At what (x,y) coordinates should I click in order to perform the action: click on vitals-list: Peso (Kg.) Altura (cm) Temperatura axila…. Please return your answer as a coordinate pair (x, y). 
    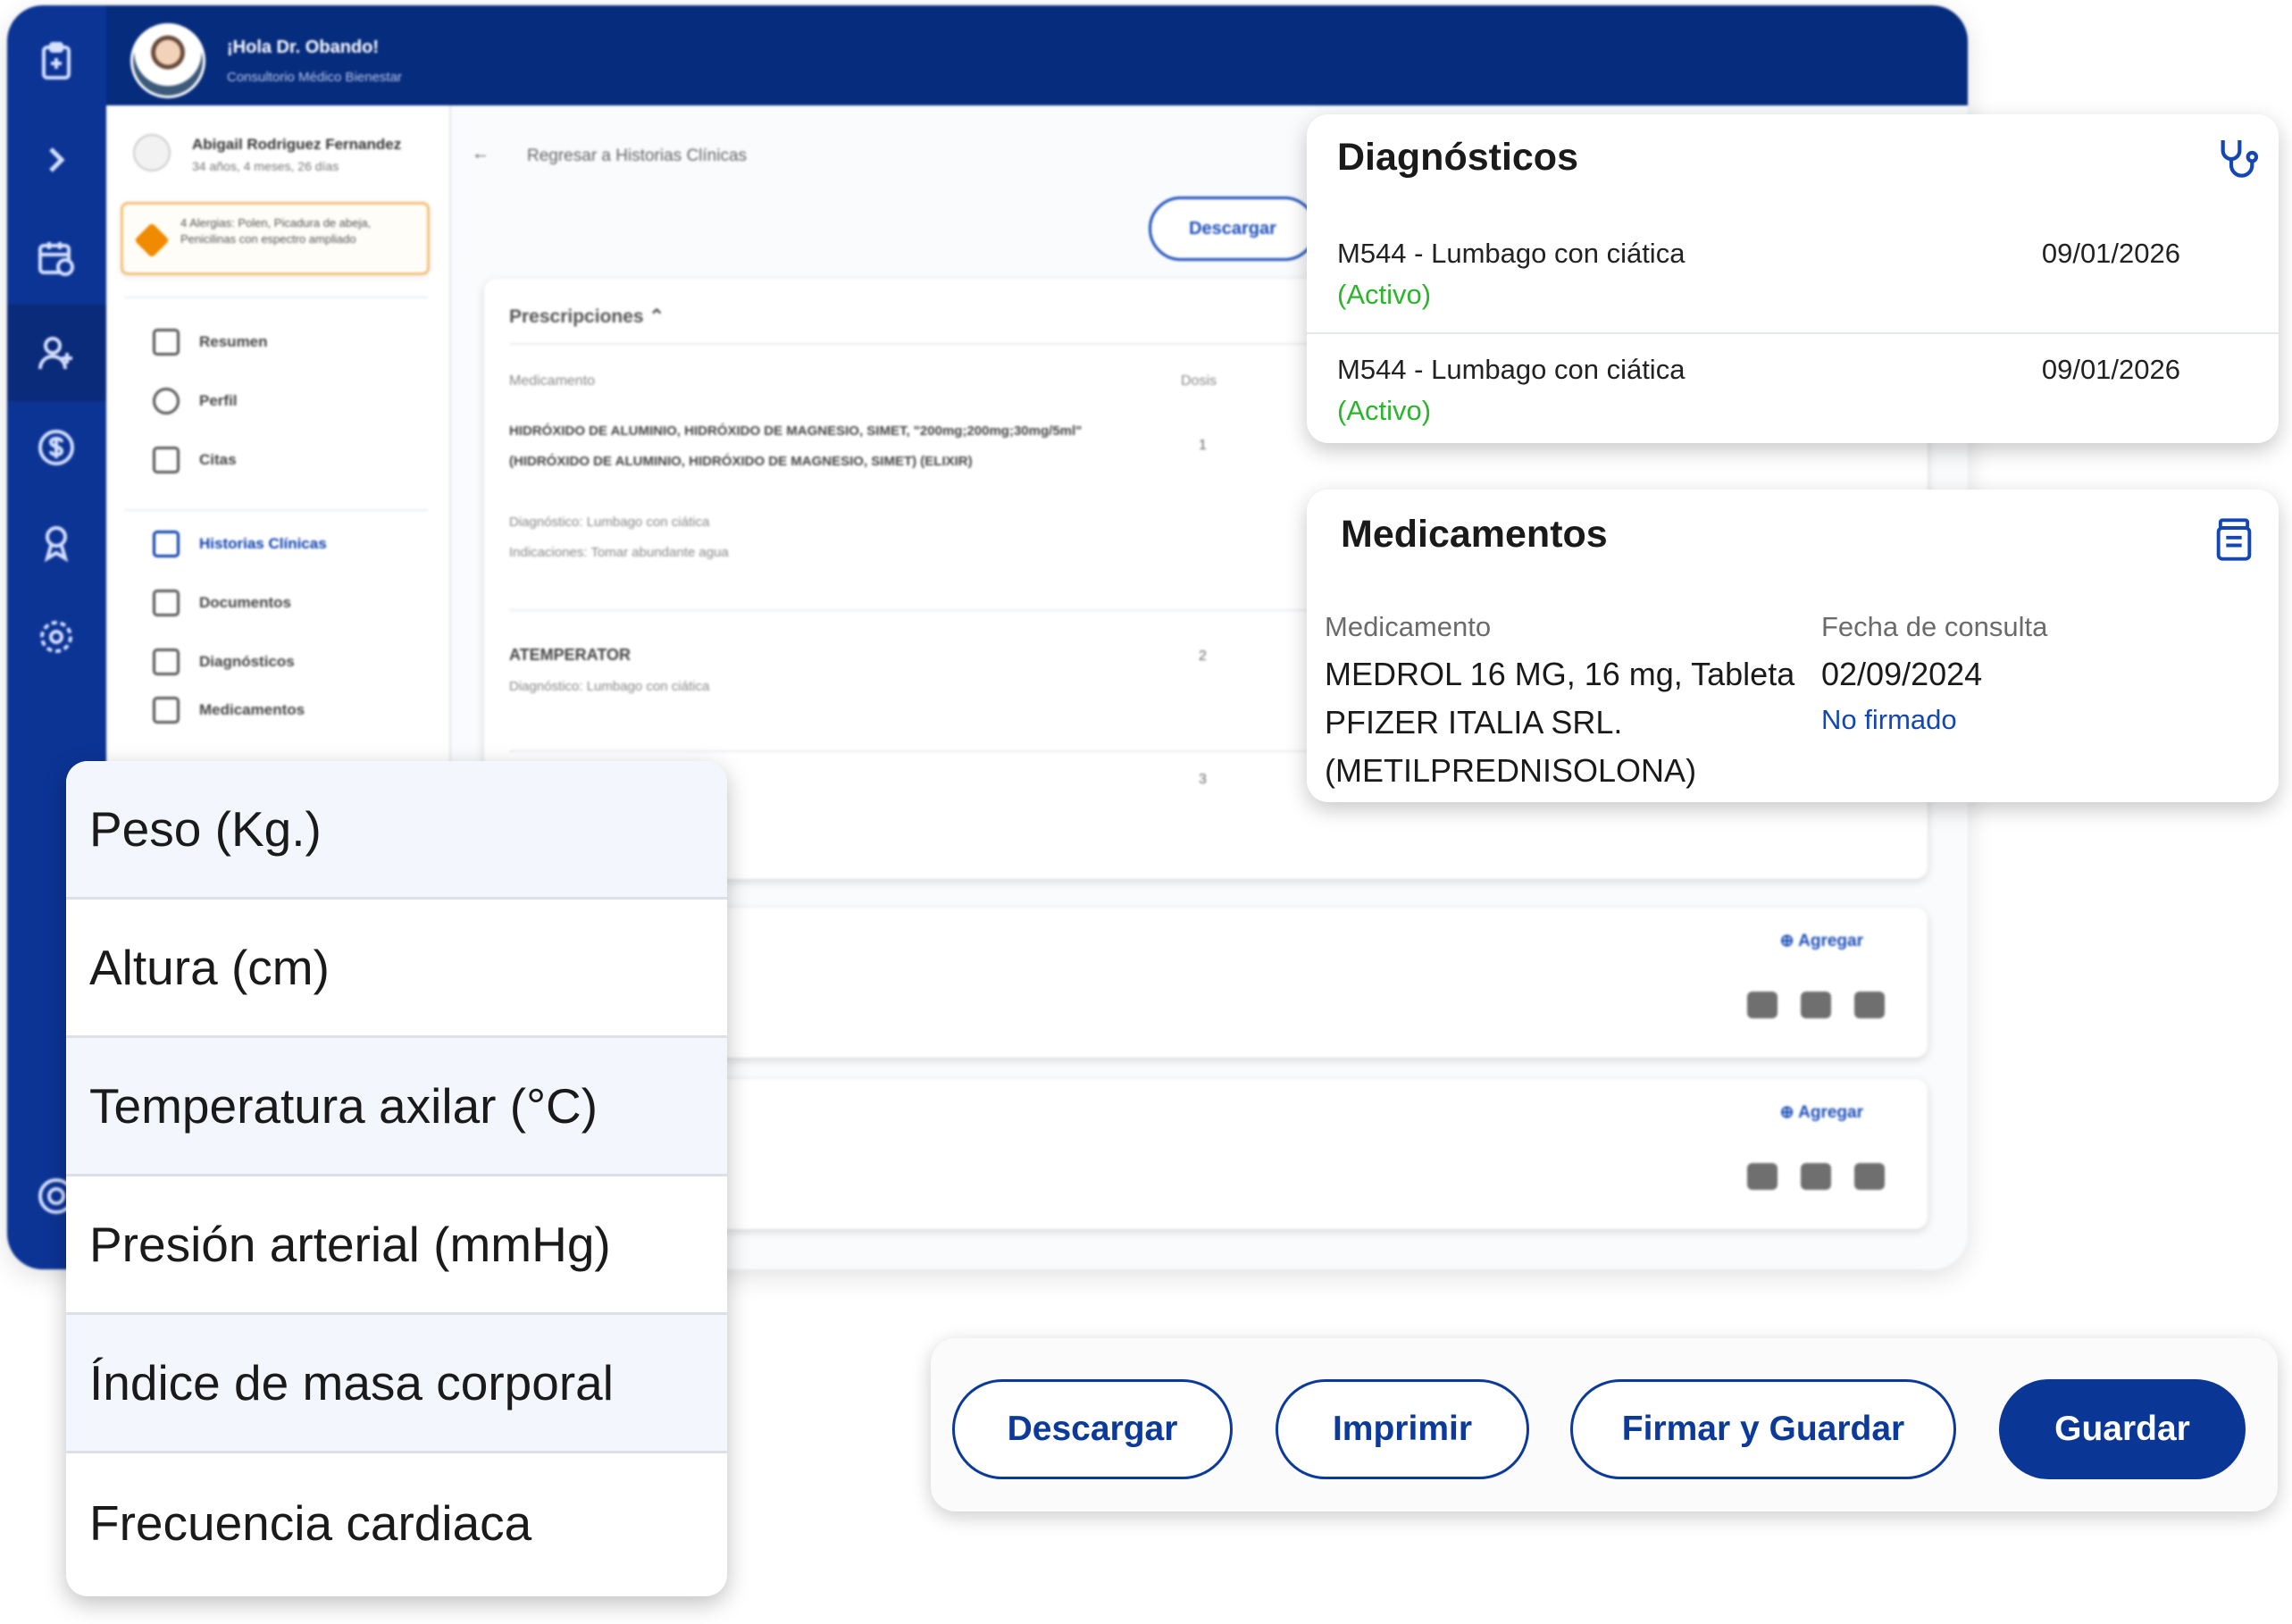
    Looking at the image, I should click on (396, 1178).